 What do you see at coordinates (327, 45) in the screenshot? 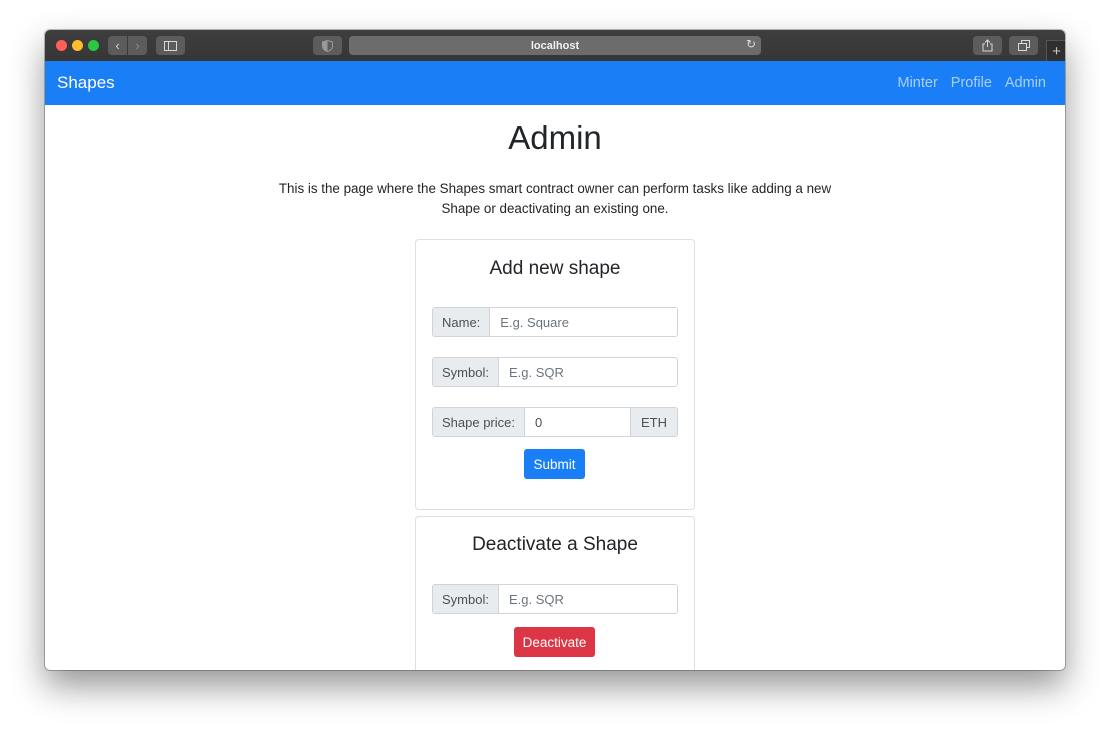
I see `shield-icon` at bounding box center [327, 45].